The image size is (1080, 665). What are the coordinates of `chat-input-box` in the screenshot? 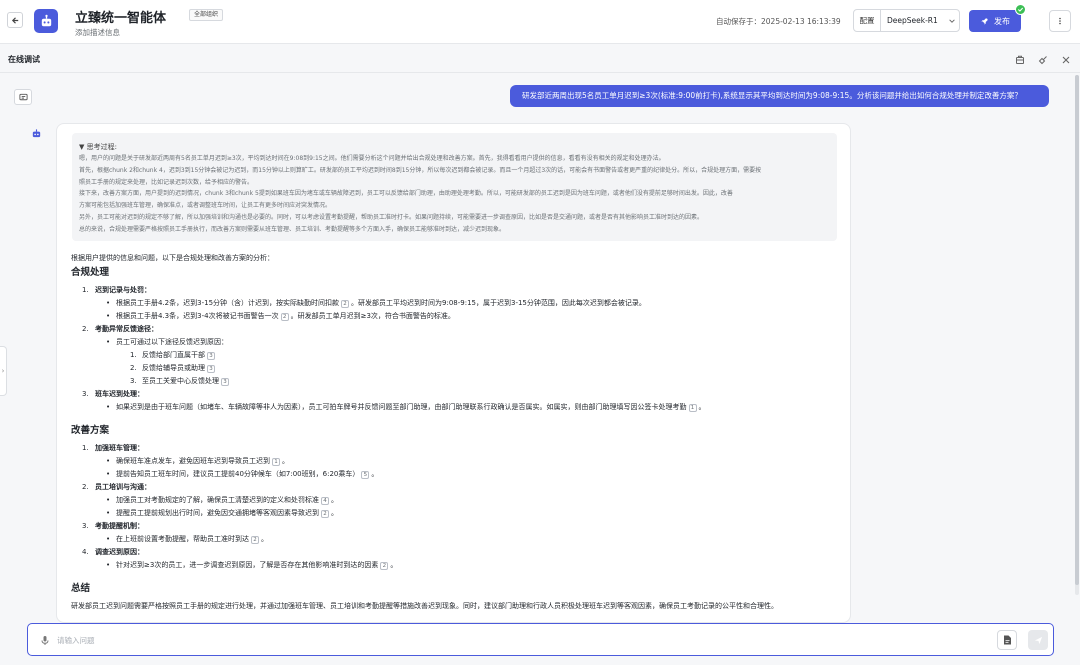 It's located at (540, 639).